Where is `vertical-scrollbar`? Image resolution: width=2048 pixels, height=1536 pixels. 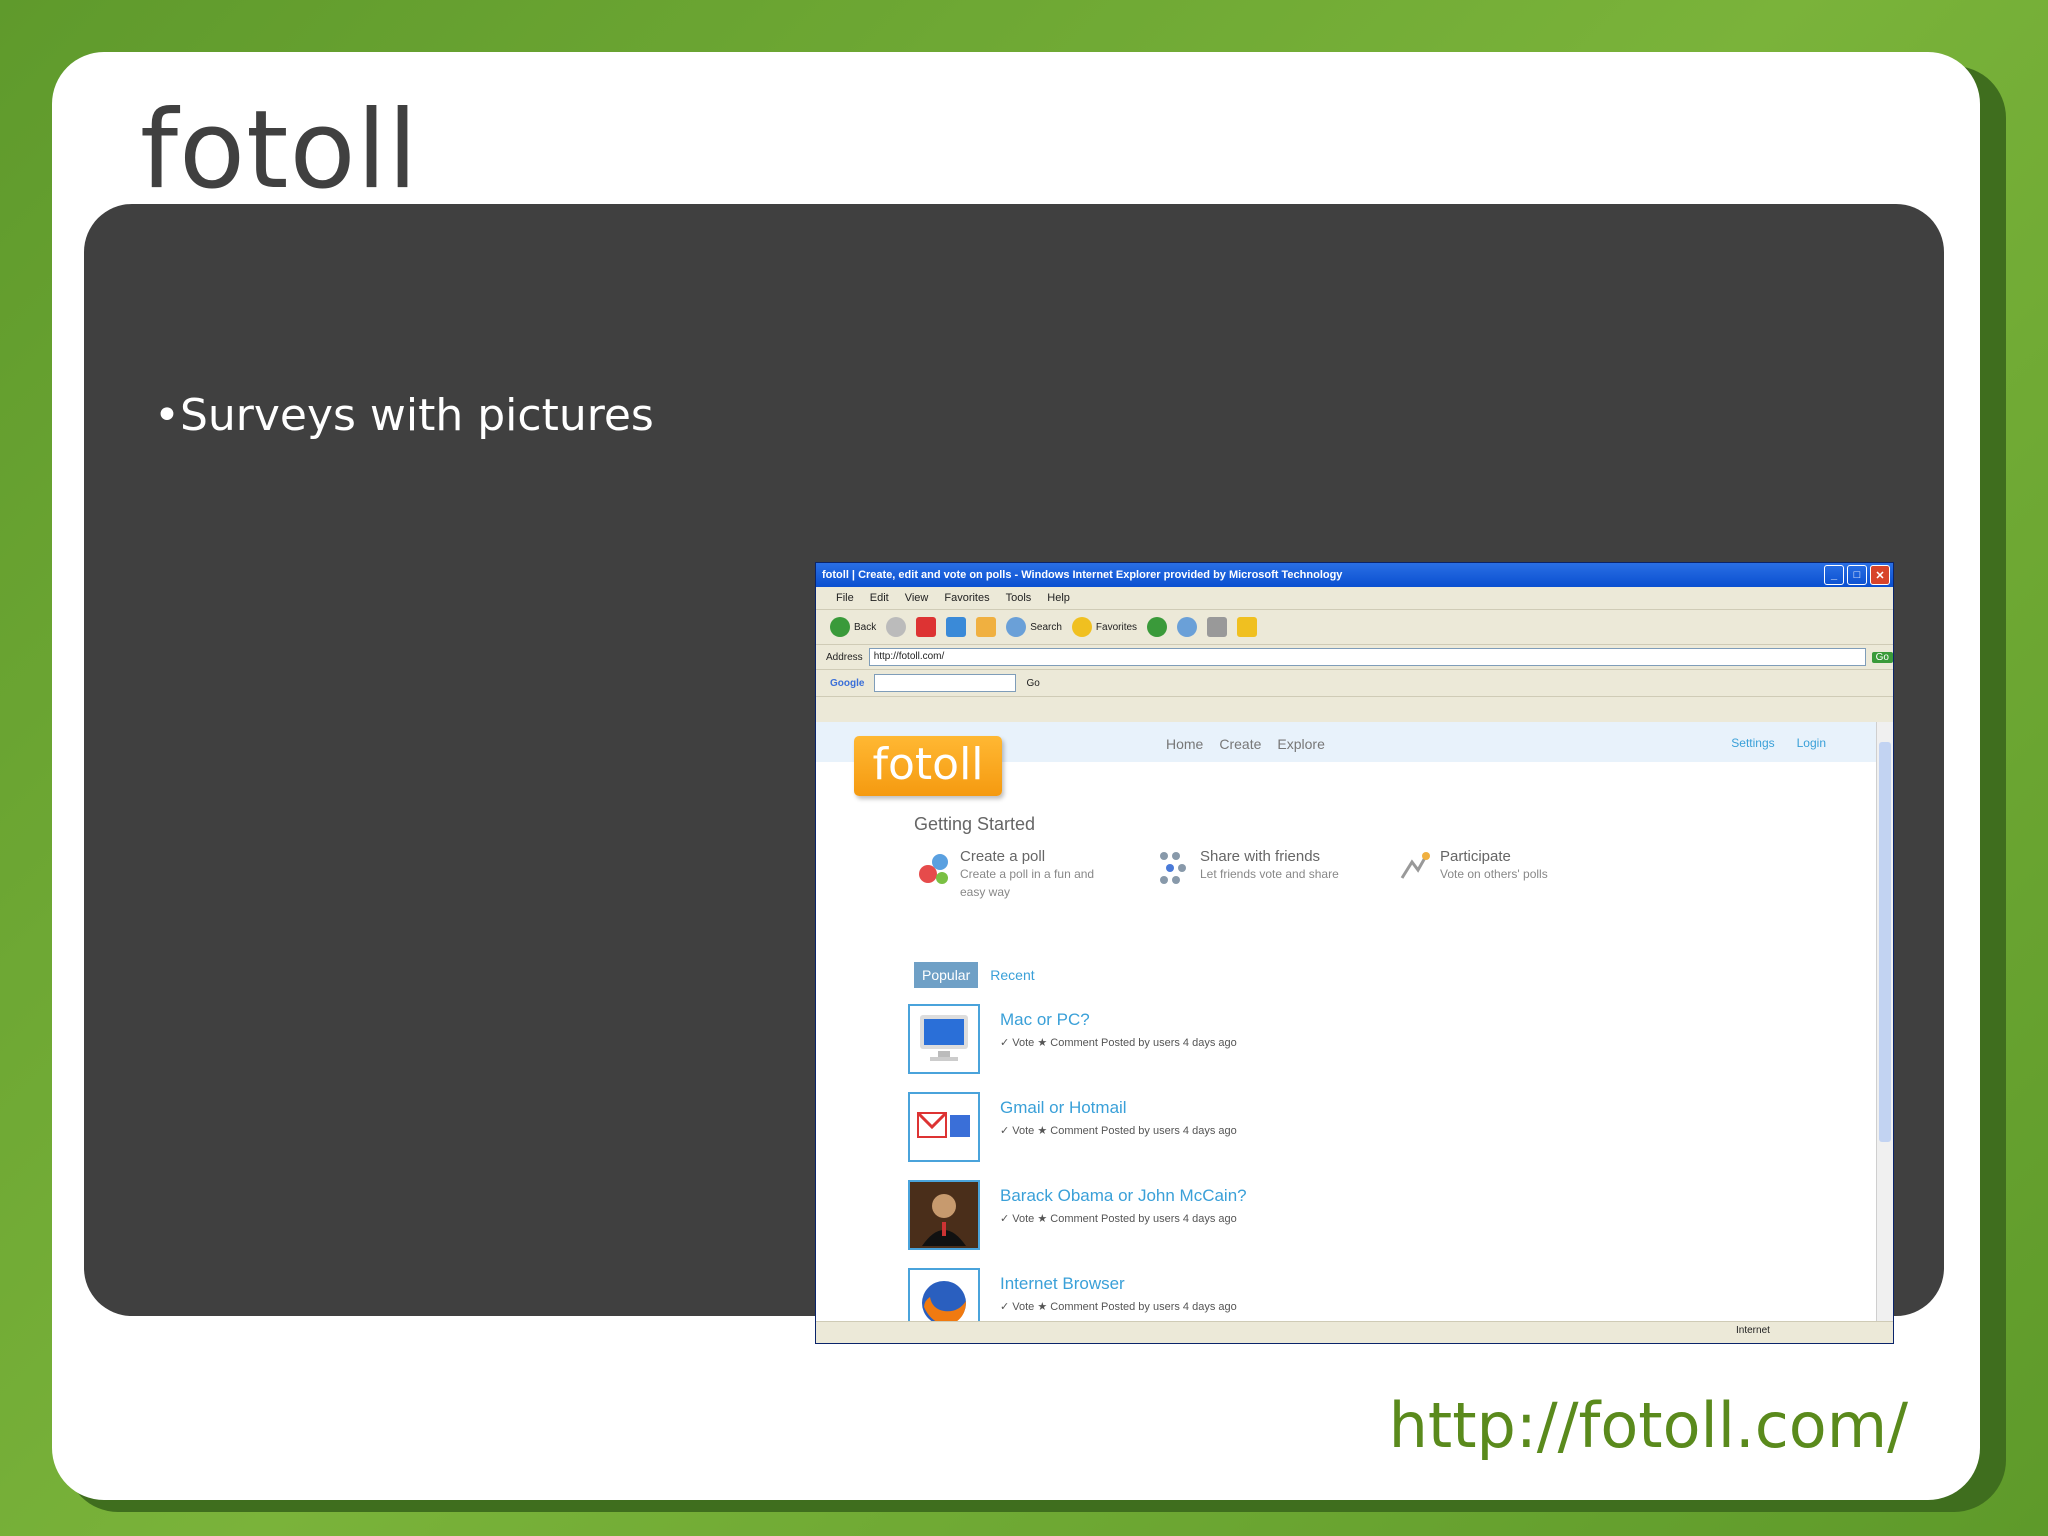 vertical-scrollbar is located at coordinates (1884, 1022).